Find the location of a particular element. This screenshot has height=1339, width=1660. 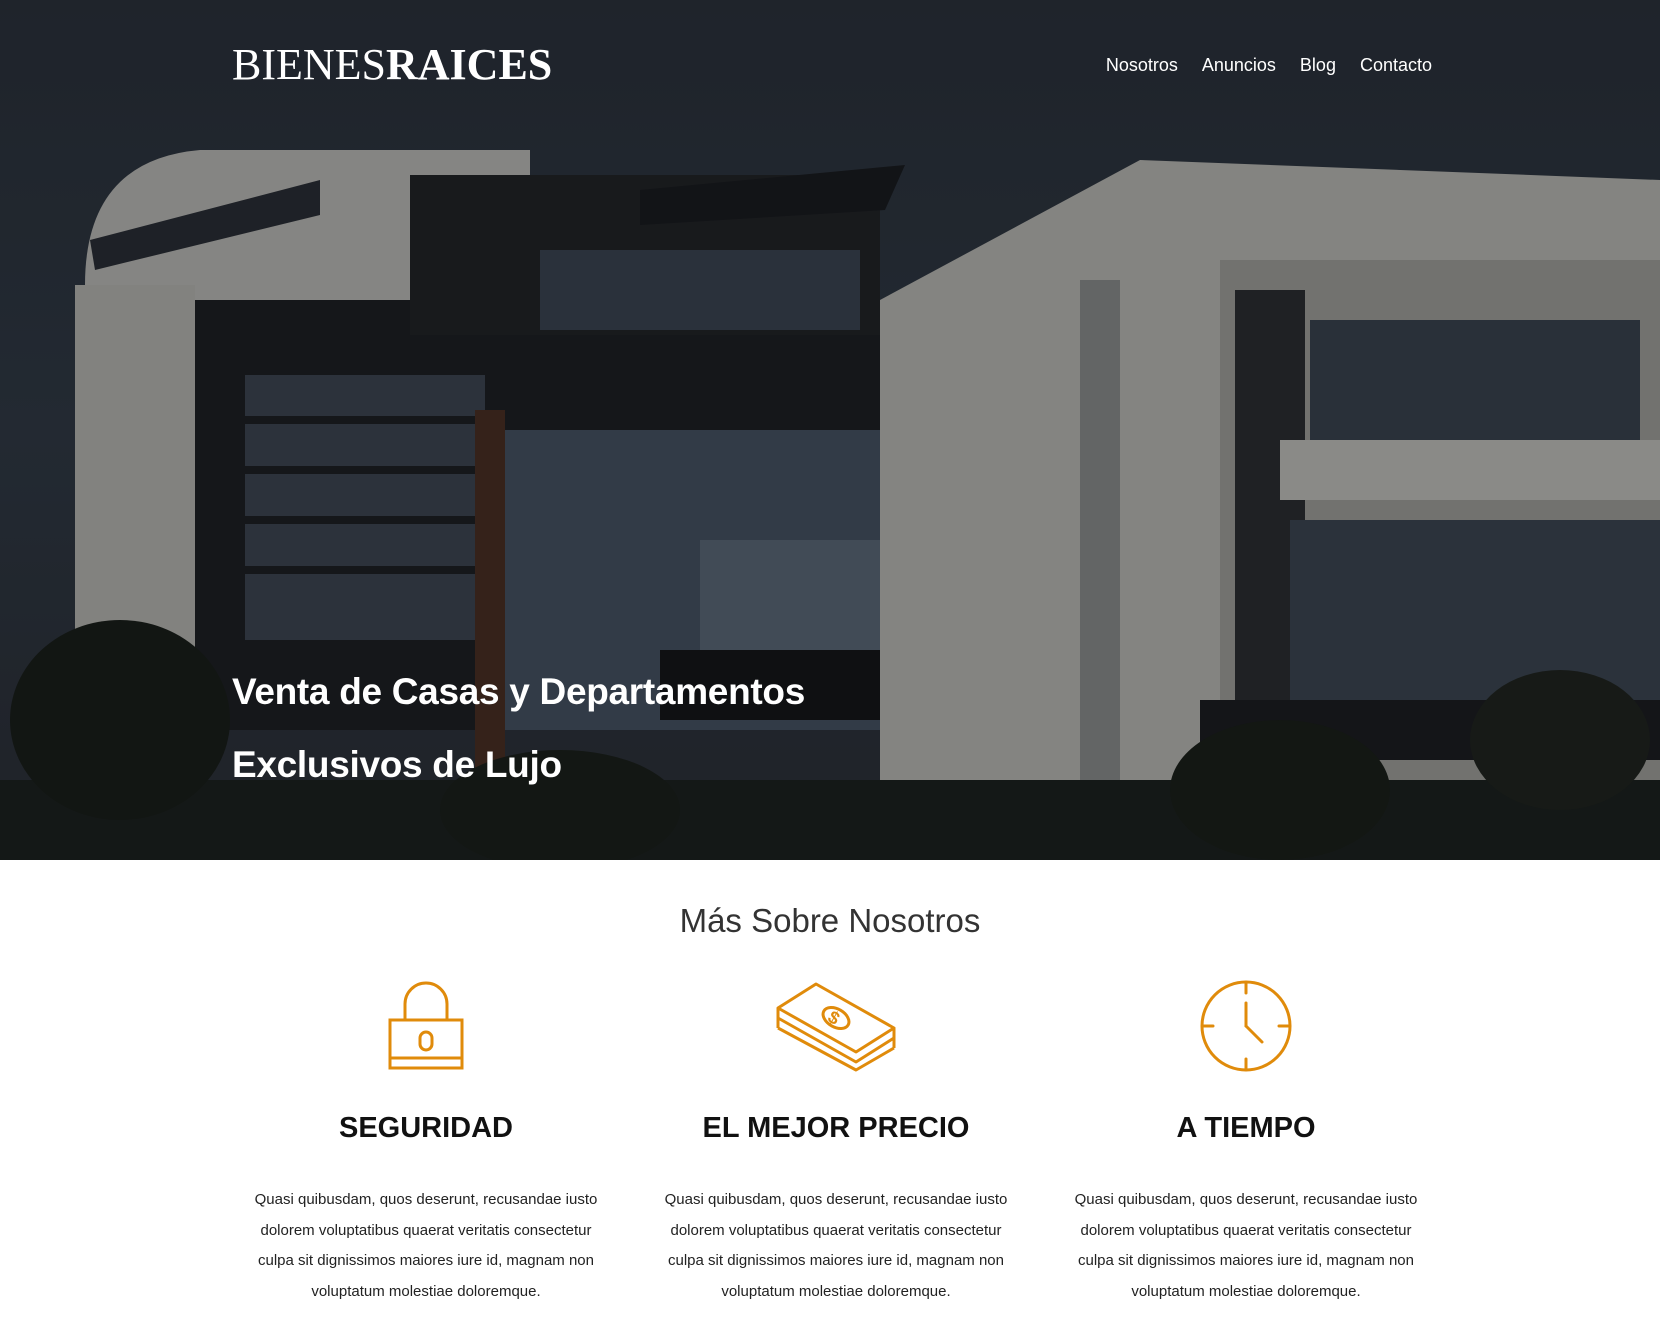

nav-link-nosotros: Nosotros is located at coordinates (1142, 65).